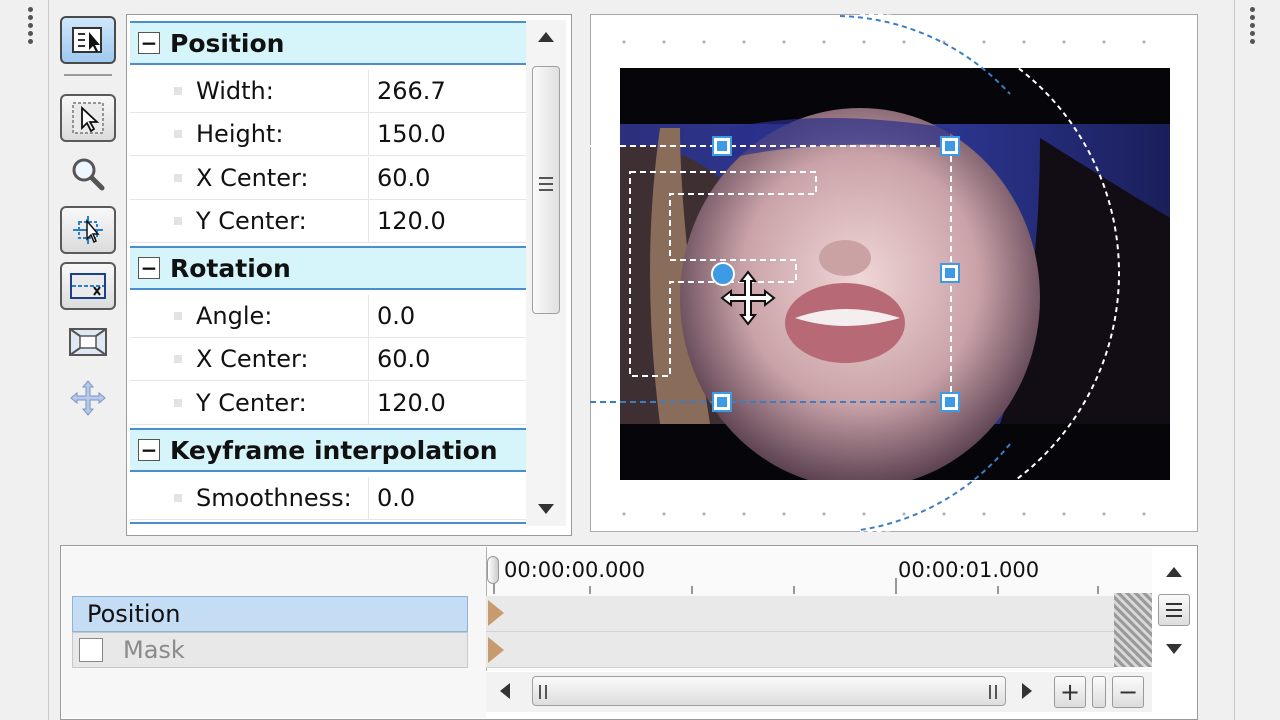  Describe the element at coordinates (796, 586) in the screenshot. I see `timeline-ruler` at that location.